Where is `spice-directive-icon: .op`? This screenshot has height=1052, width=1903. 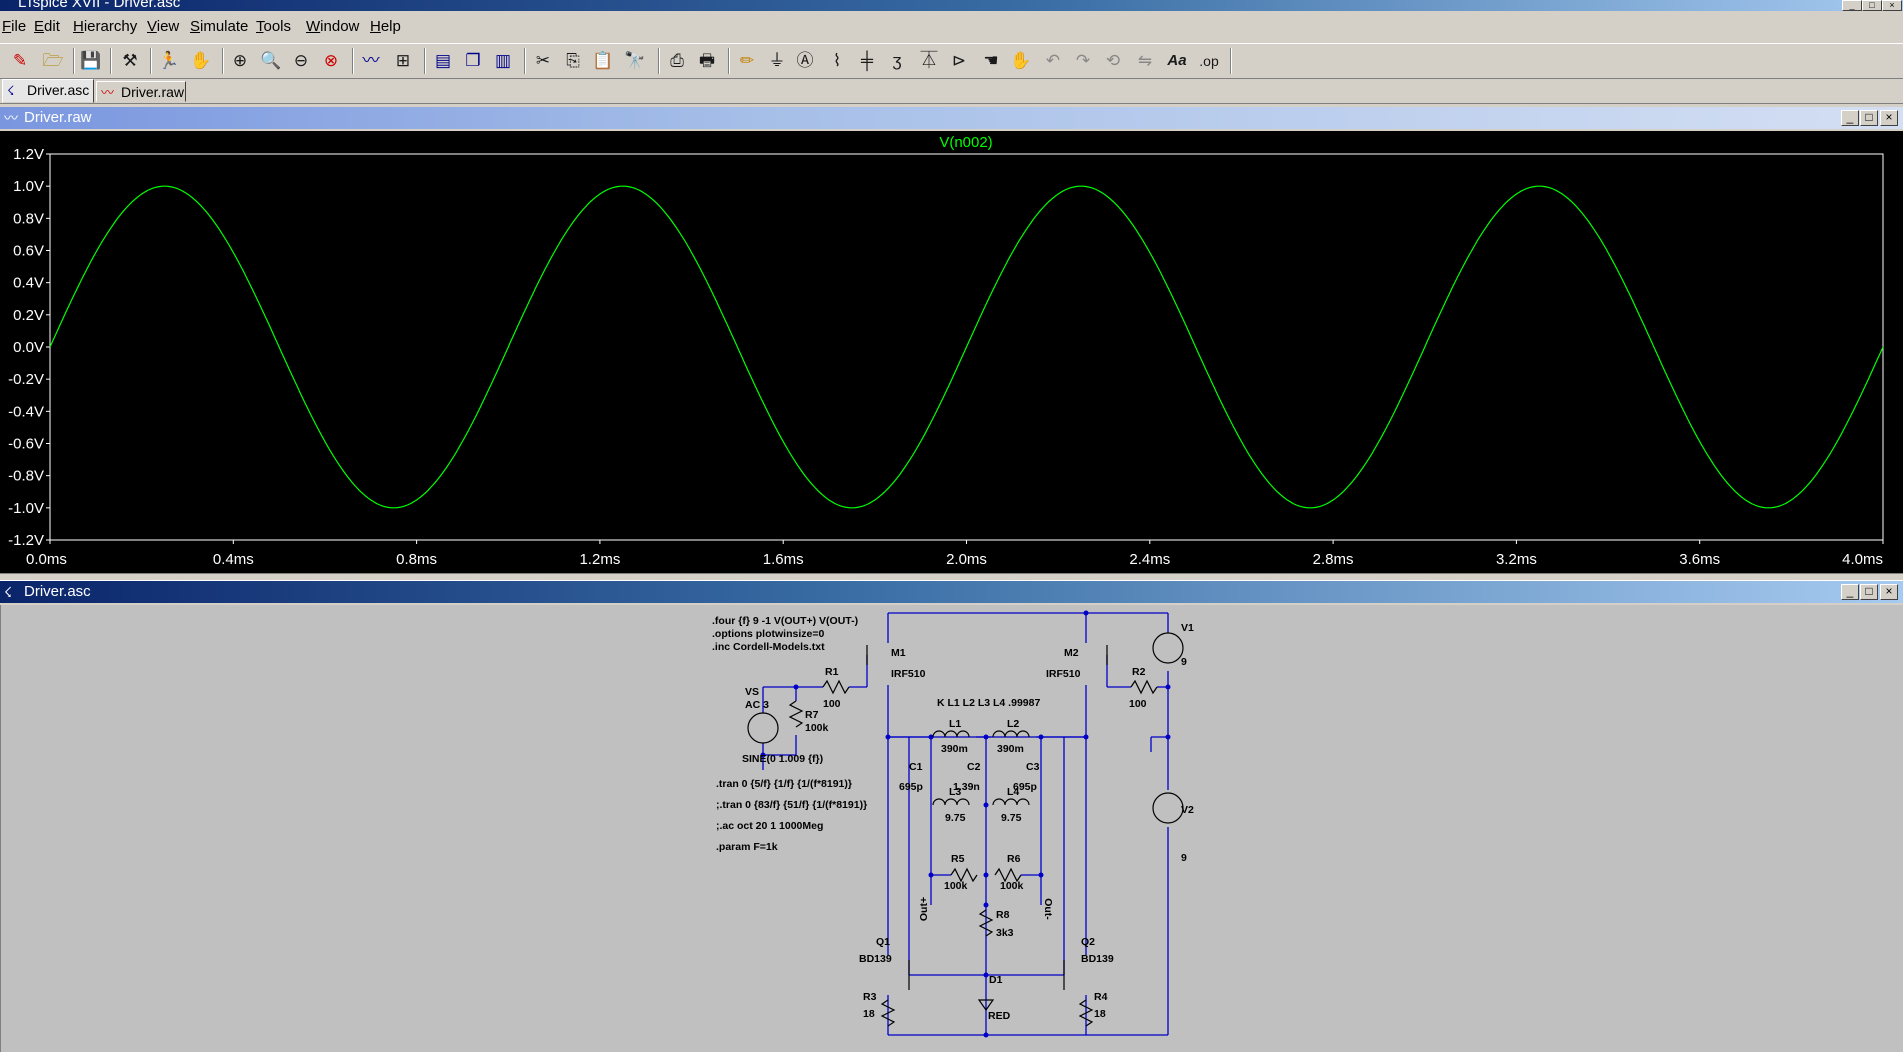 spice-directive-icon: .op is located at coordinates (1209, 61).